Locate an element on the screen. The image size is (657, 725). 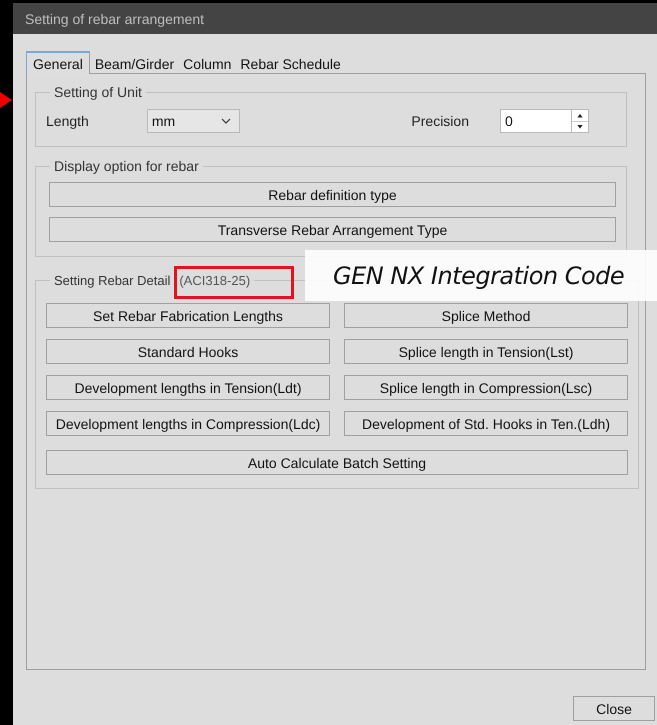
setting-button: Splice length in Tension(Lst) is located at coordinates (486, 351).